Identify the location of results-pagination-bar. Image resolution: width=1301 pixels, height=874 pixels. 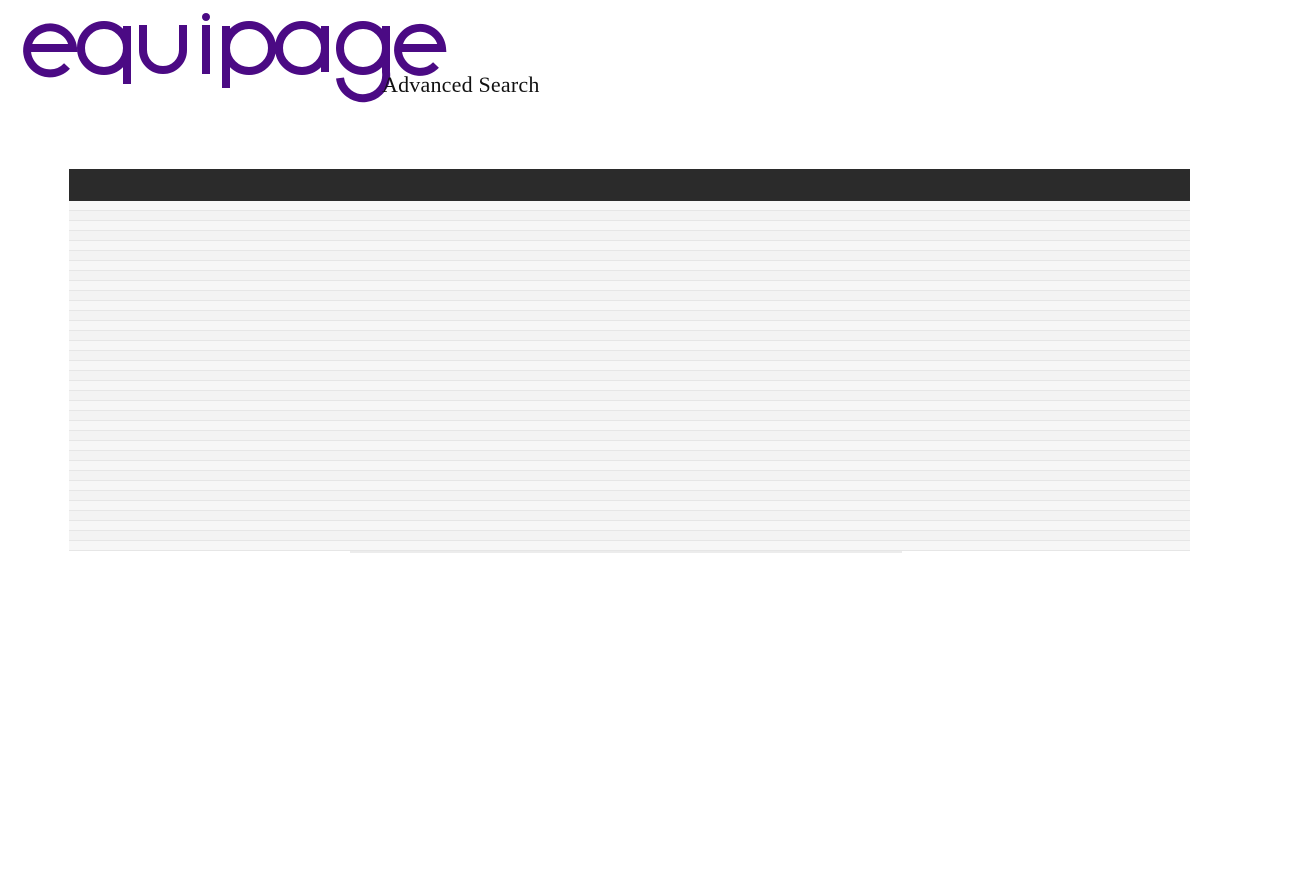
(626, 552).